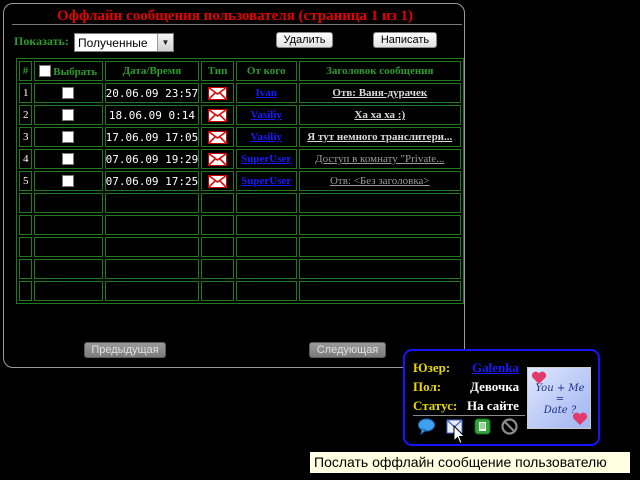  I want to click on col-header-select: Выбрать, so click(68, 71).